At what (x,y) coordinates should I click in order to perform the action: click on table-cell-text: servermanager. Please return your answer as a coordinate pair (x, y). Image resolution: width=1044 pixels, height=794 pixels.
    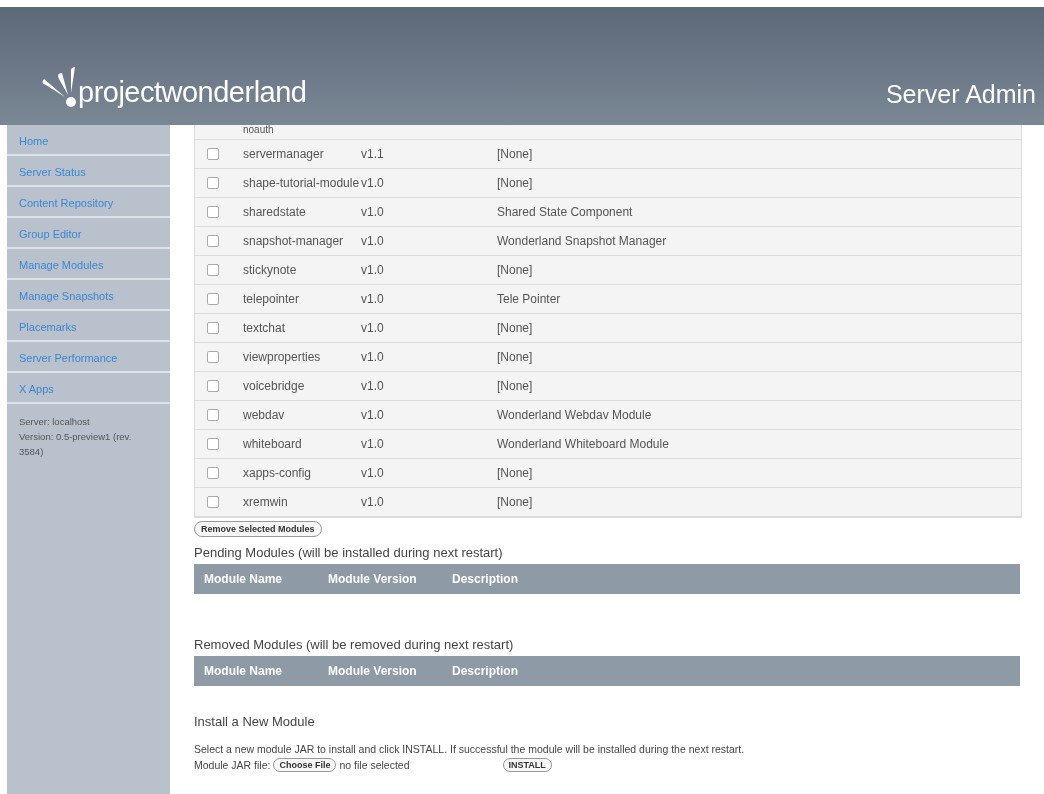
    Looking at the image, I should click on (284, 154).